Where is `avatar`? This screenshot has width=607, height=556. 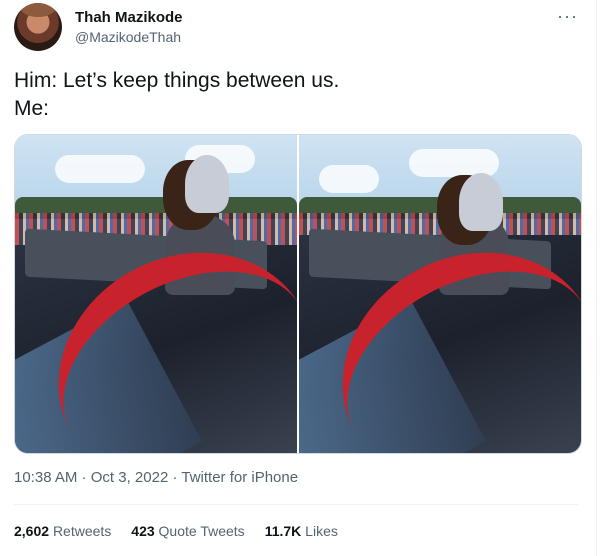
avatar is located at coordinates (38, 27).